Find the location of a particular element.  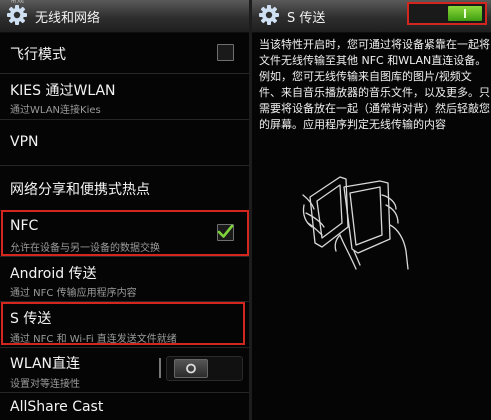

item-title: KIES 通过WLAN is located at coordinates (63, 91).